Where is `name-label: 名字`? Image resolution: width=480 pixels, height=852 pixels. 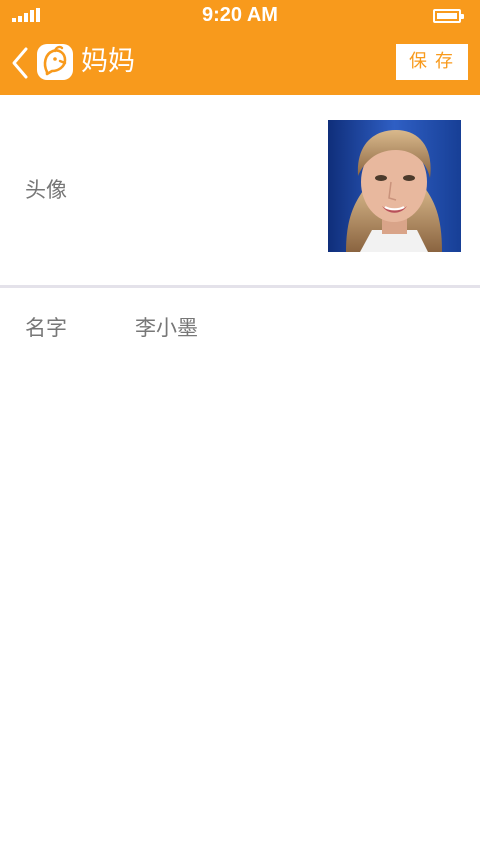 name-label: 名字 is located at coordinates (46, 328).